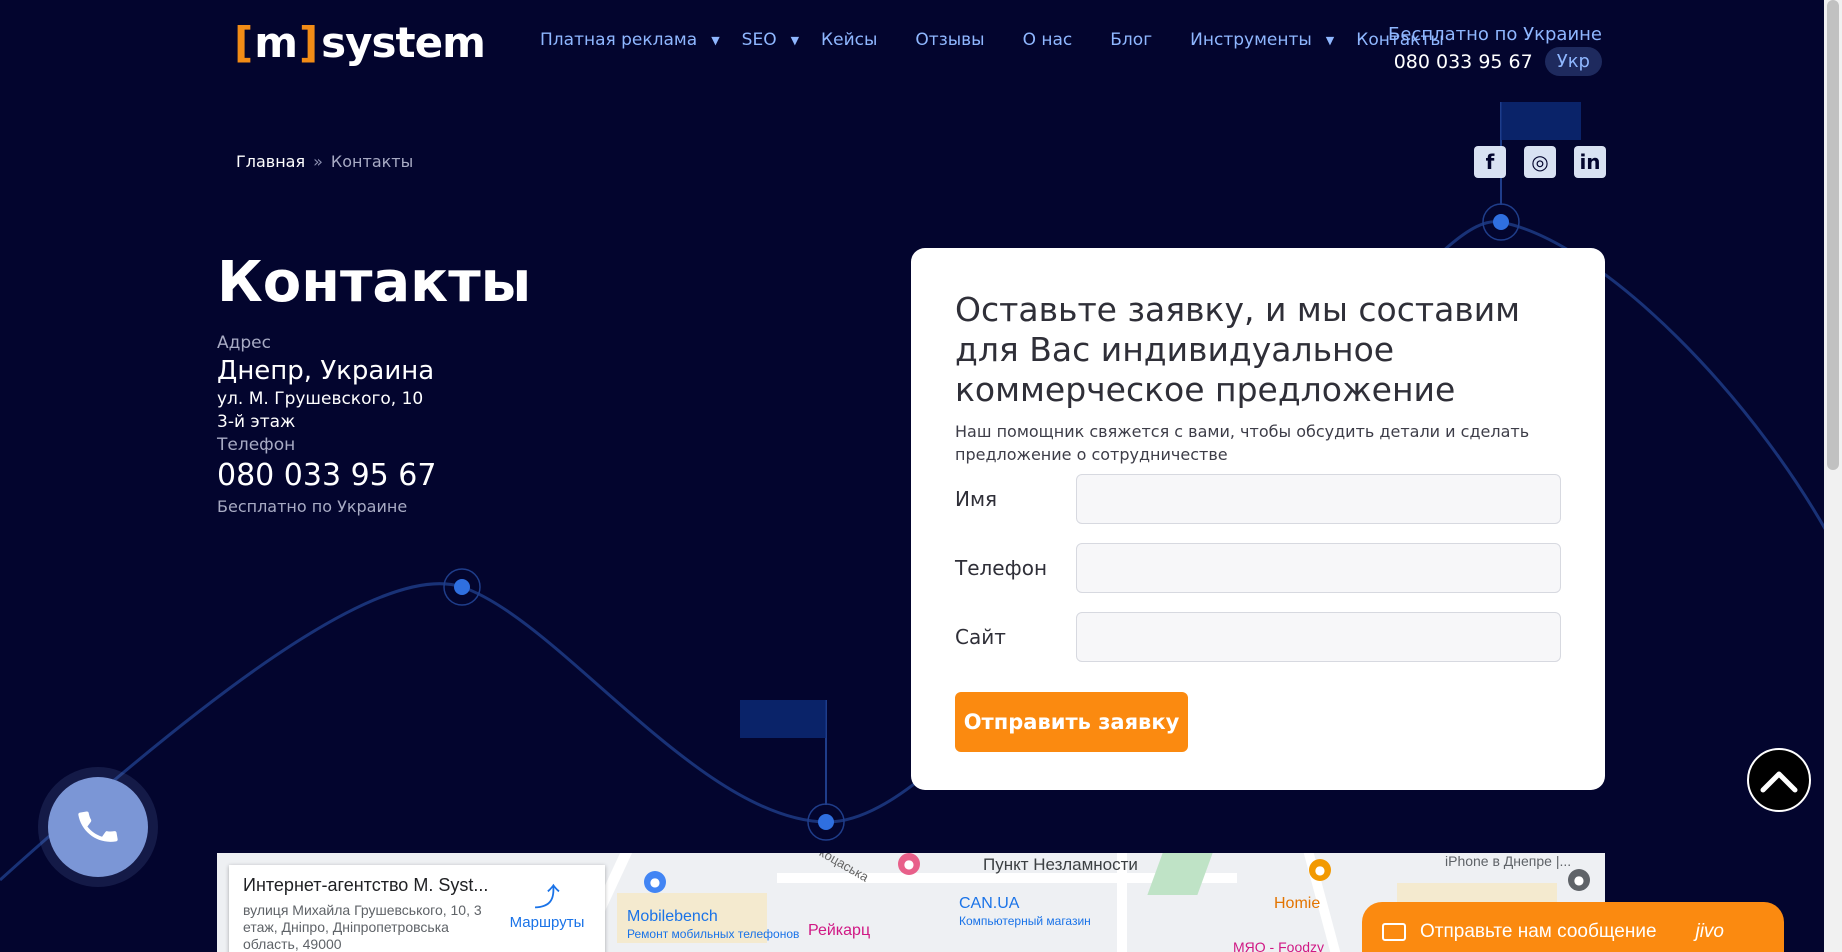 The height and width of the screenshot is (952, 1842). Describe the element at coordinates (547, 922) in the screenshot. I see `map-route-label: Маршруты` at that location.